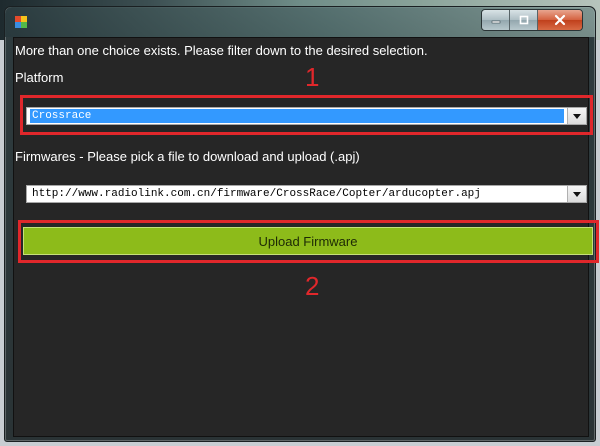  What do you see at coordinates (21, 22) in the screenshot?
I see `app-icon` at bounding box center [21, 22].